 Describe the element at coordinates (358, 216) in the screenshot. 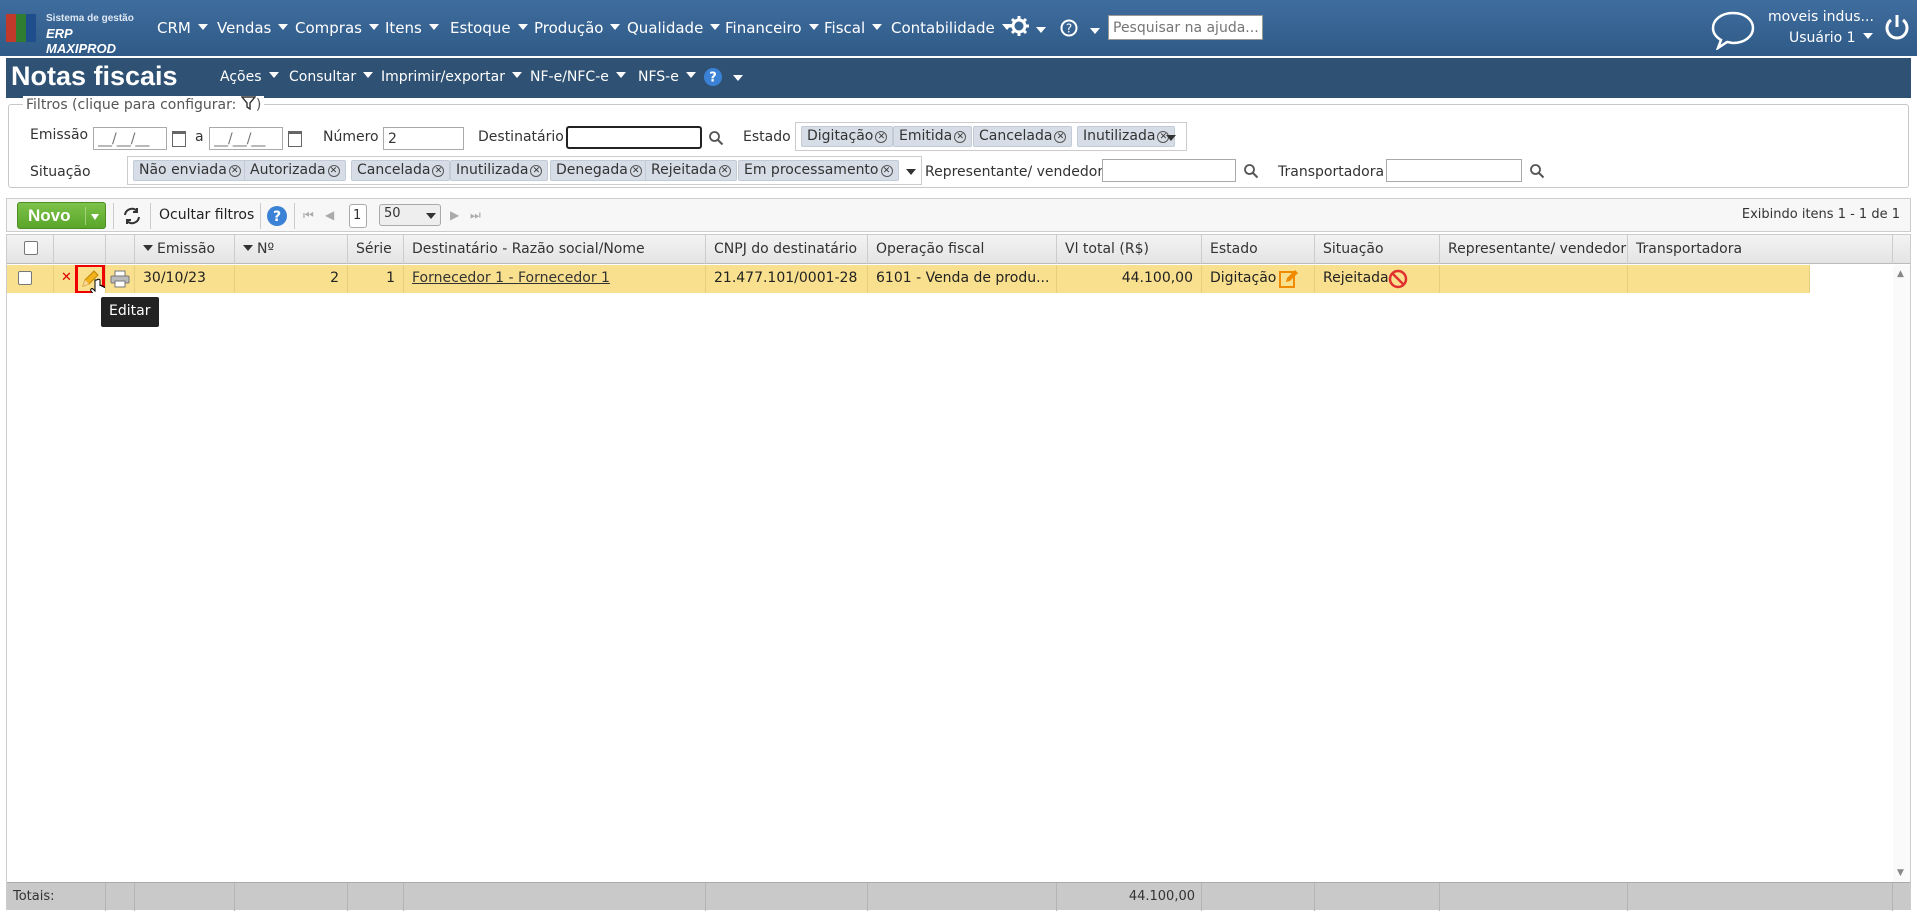

I see `page-number-input: 1` at that location.